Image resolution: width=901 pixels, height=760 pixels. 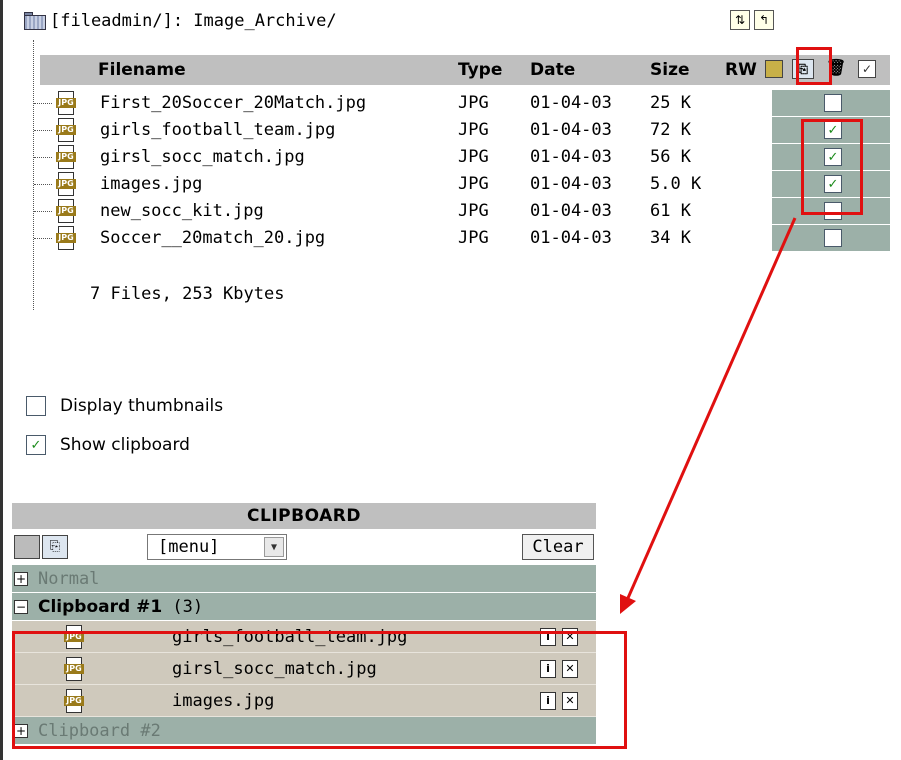 What do you see at coordinates (708, 415) in the screenshot?
I see `annotation-arrow` at bounding box center [708, 415].